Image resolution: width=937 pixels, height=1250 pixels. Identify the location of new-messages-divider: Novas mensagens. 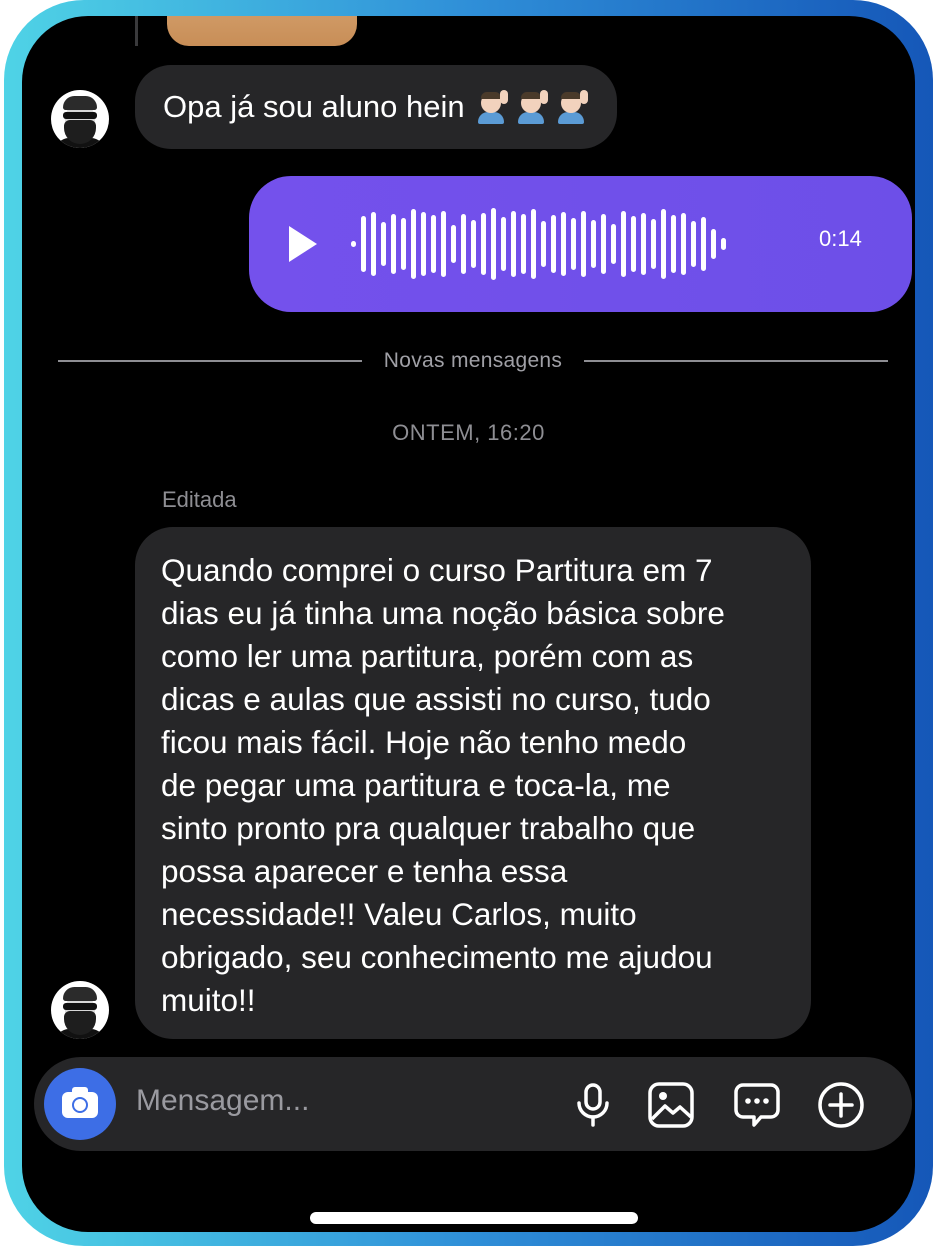
(473, 361).